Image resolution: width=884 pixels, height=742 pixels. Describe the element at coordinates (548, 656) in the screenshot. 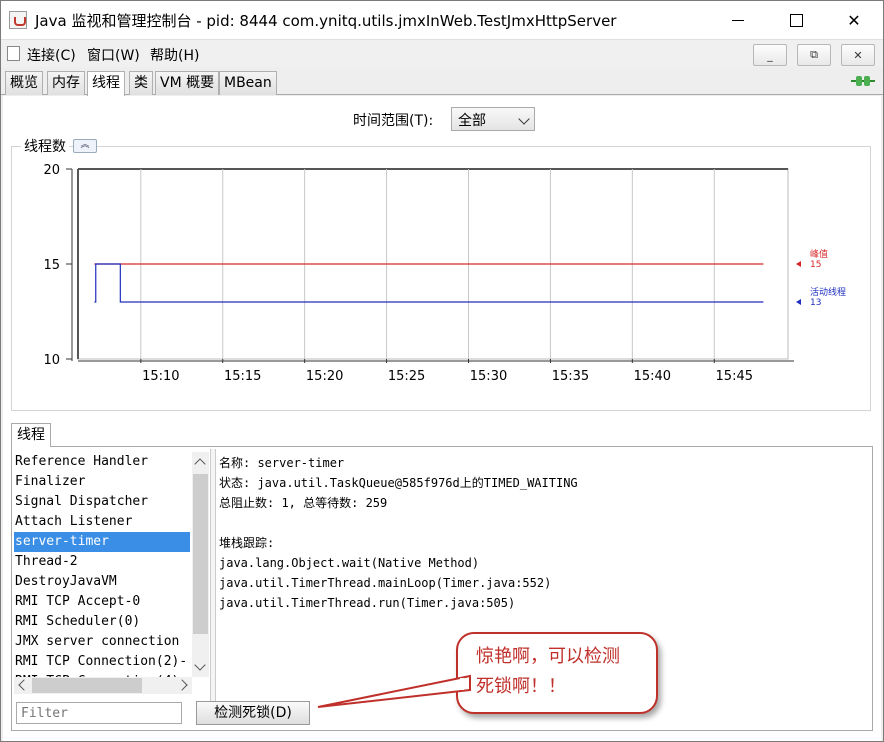

I see `annotation-line-1: 惊艳啊，可以检测` at that location.